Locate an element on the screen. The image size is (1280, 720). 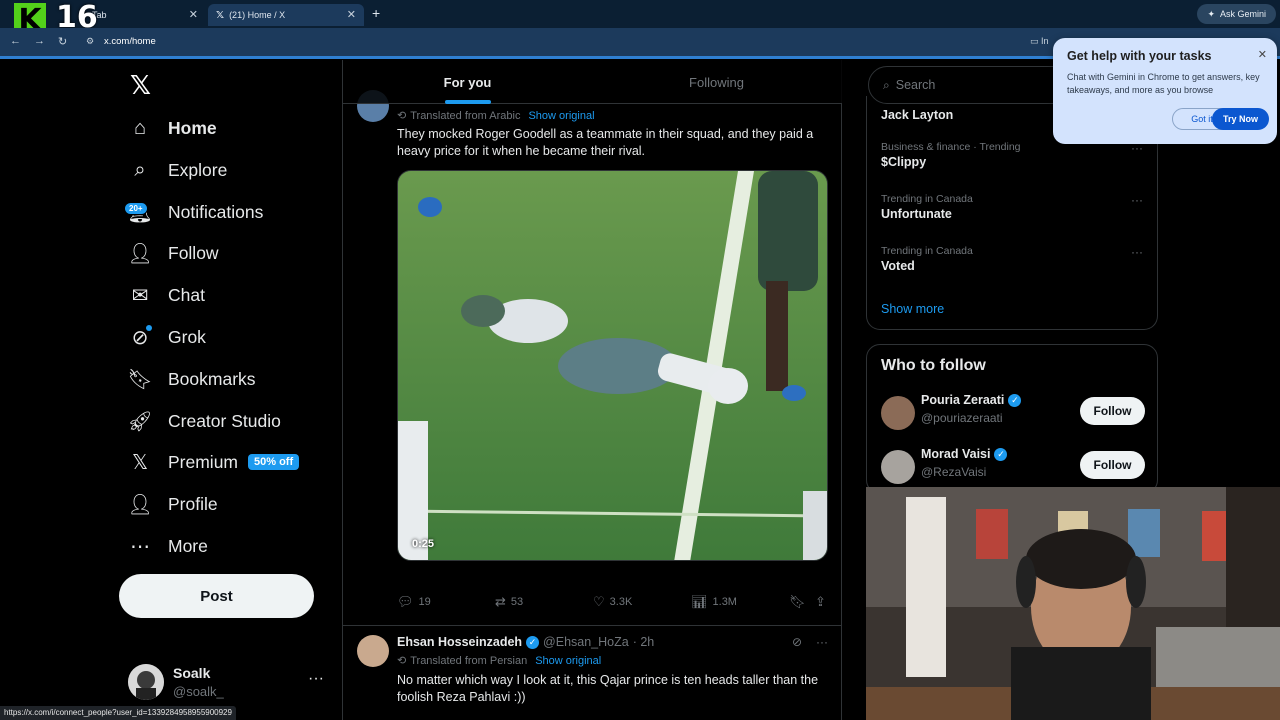
mail-icon: ✉ is located at coordinates (140, 295).